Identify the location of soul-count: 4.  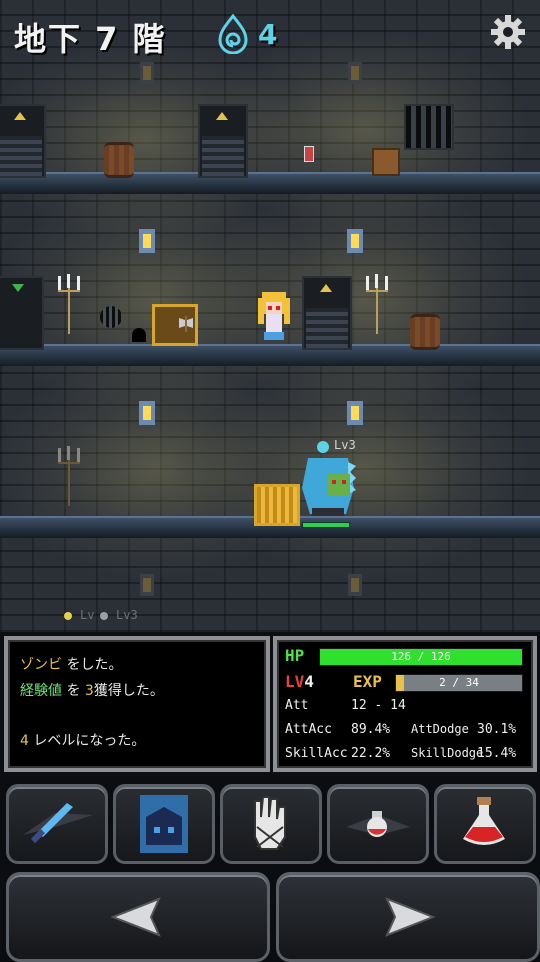
(268, 34).